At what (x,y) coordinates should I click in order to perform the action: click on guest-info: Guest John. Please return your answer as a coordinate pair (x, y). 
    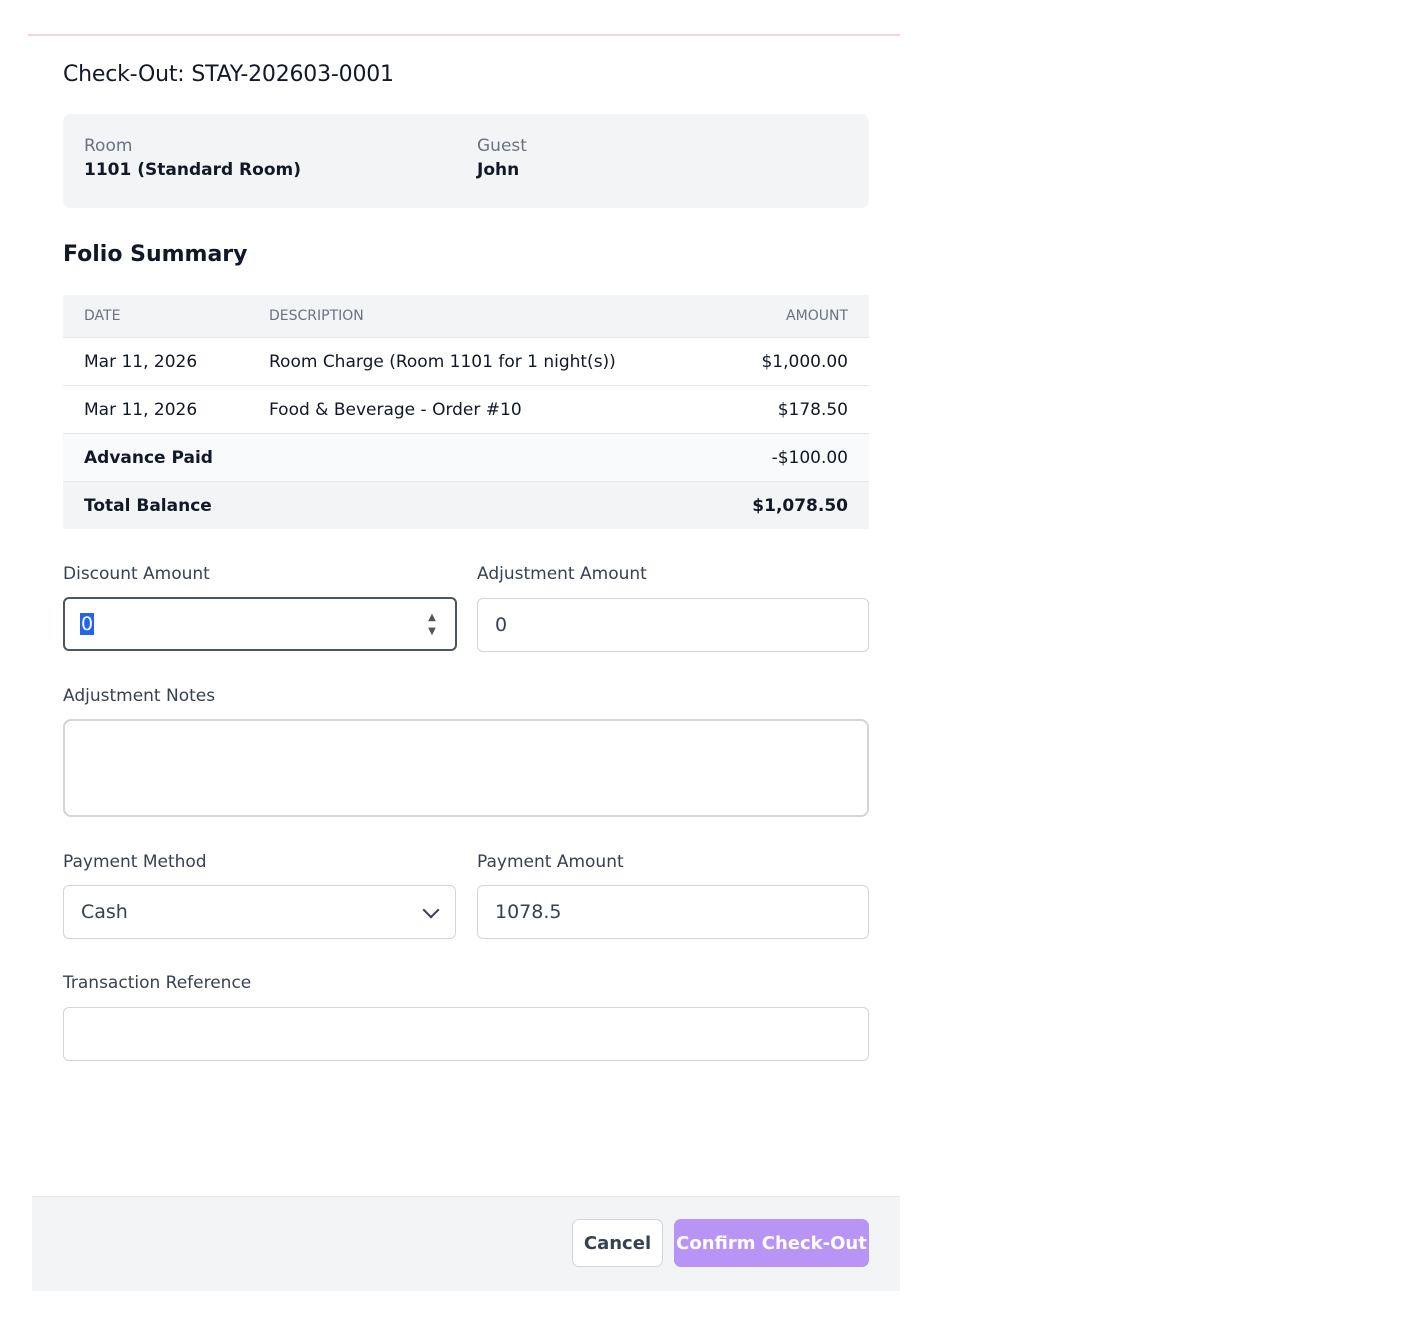
    Looking at the image, I should click on (502, 158).